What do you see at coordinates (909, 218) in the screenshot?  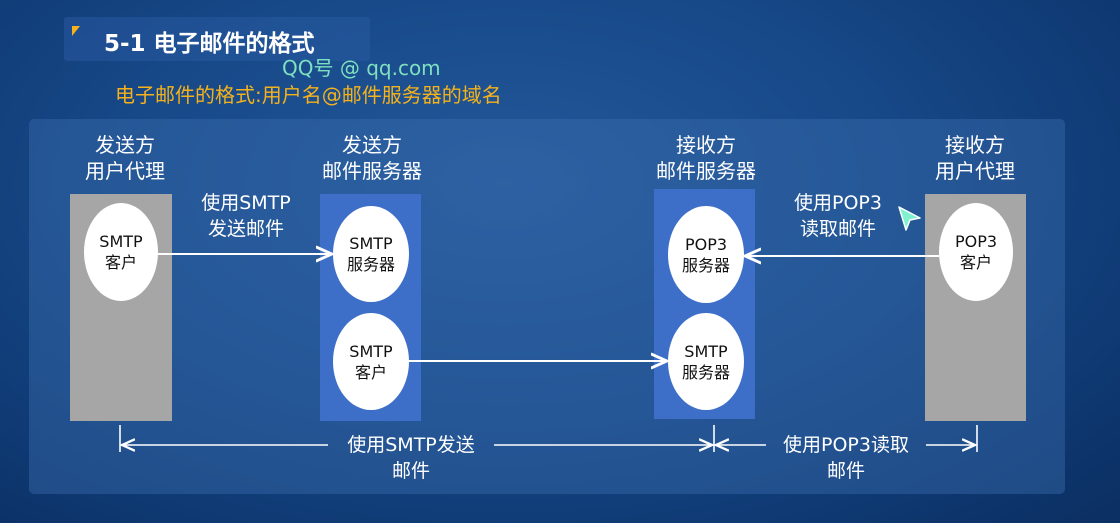 I see `cursor-icon` at bounding box center [909, 218].